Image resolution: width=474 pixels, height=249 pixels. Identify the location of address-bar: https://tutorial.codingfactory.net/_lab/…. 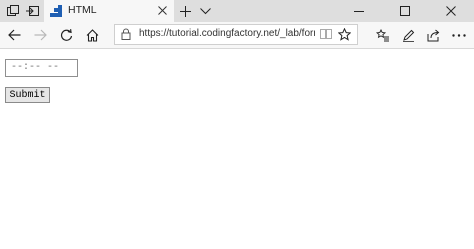
(236, 34).